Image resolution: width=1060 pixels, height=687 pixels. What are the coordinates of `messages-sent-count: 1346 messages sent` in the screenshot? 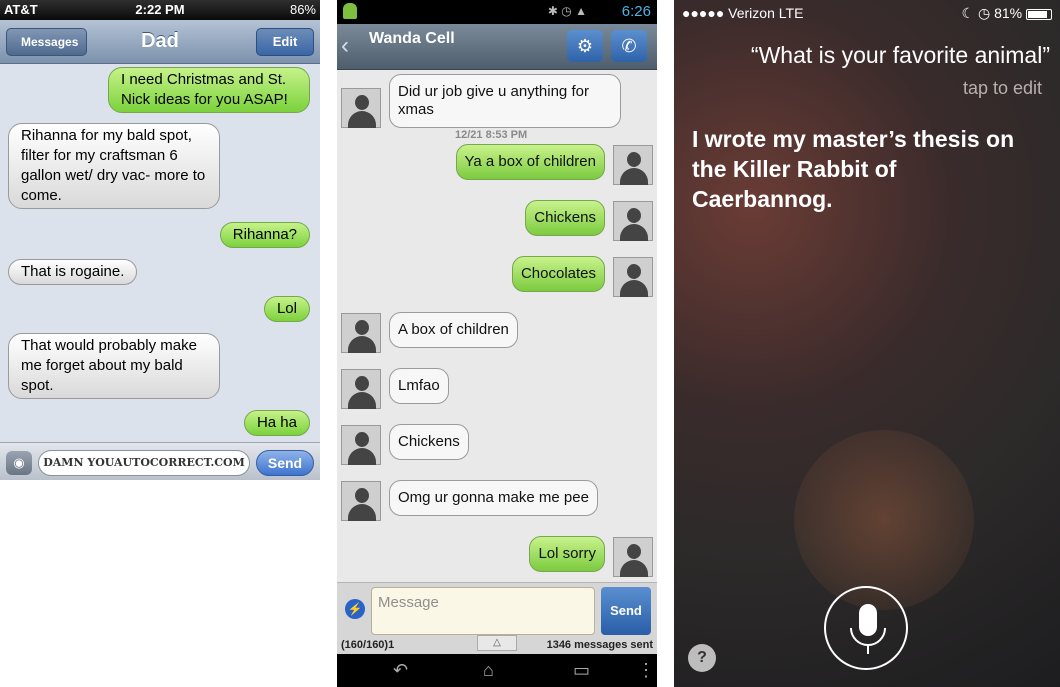 It's located at (599, 645).